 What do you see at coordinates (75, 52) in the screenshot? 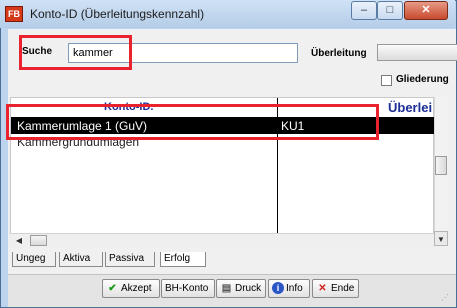
I see `highlight-box-search` at bounding box center [75, 52].